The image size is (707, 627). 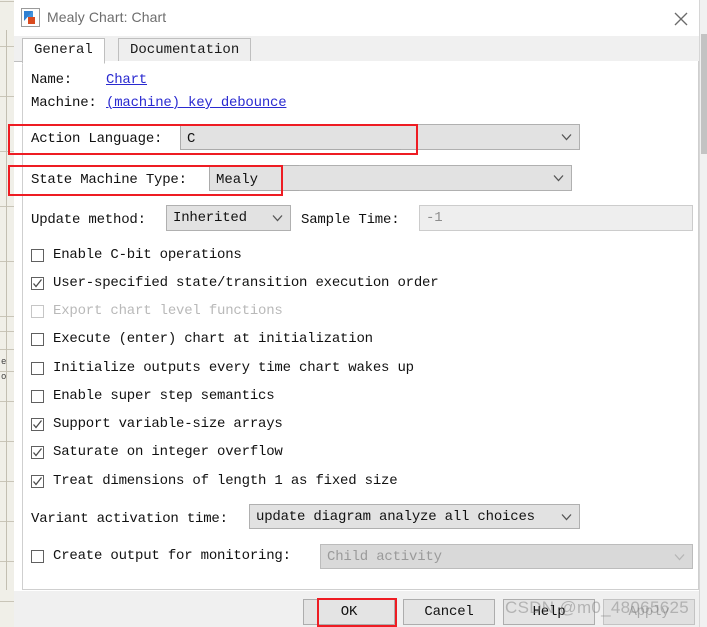 I want to click on action-language-label: Action Language:, so click(x=97, y=139).